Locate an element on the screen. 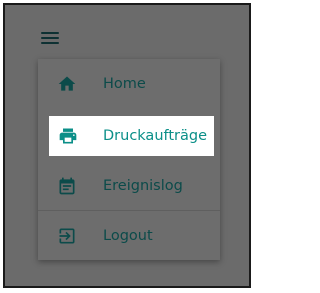 Image resolution: width=320 pixels, height=293 pixels. menu-item-label: Ereignislog is located at coordinates (143, 186).